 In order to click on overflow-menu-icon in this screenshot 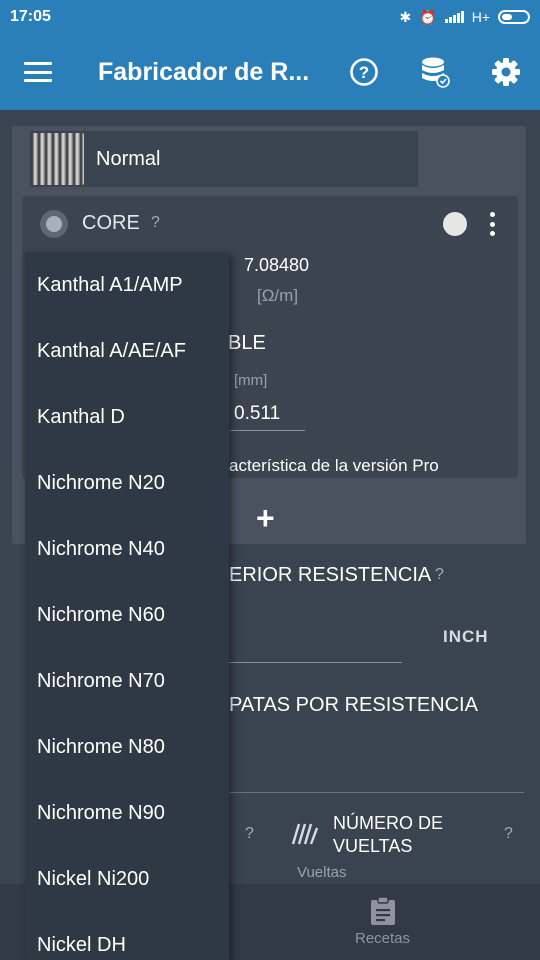, I will do `click(492, 224)`.